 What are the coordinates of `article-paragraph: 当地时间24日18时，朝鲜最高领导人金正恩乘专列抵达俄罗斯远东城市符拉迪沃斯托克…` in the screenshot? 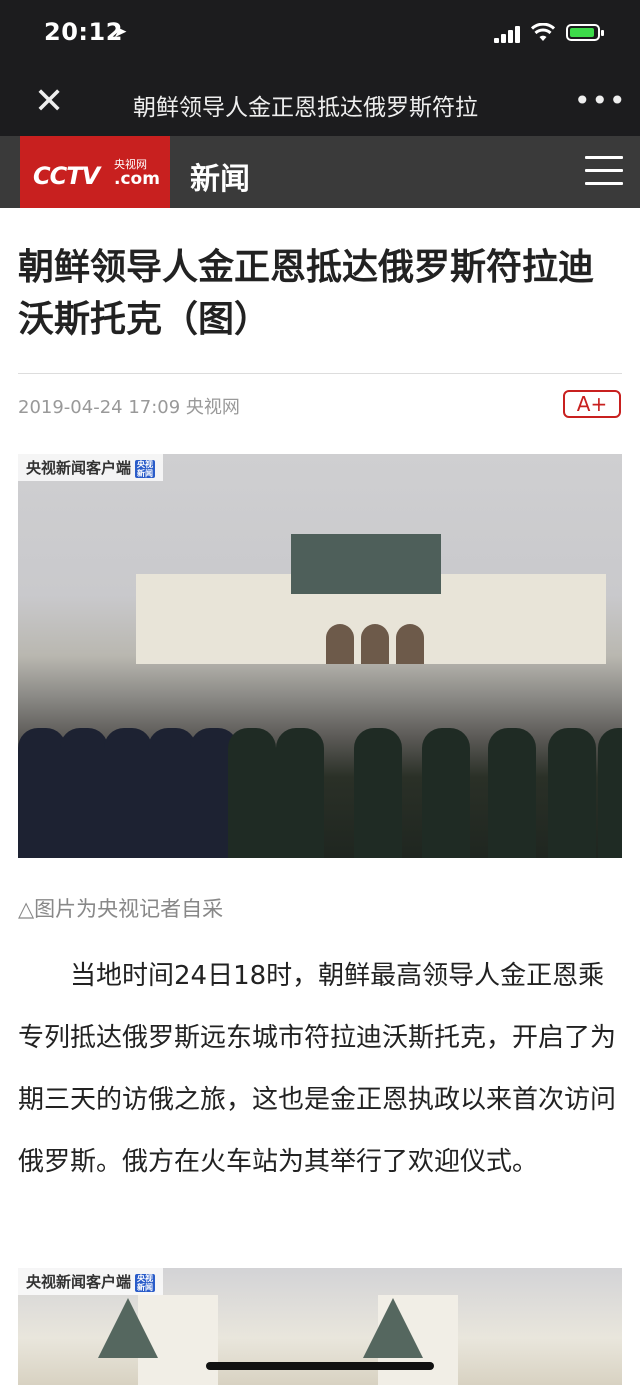 It's located at (317, 1069).